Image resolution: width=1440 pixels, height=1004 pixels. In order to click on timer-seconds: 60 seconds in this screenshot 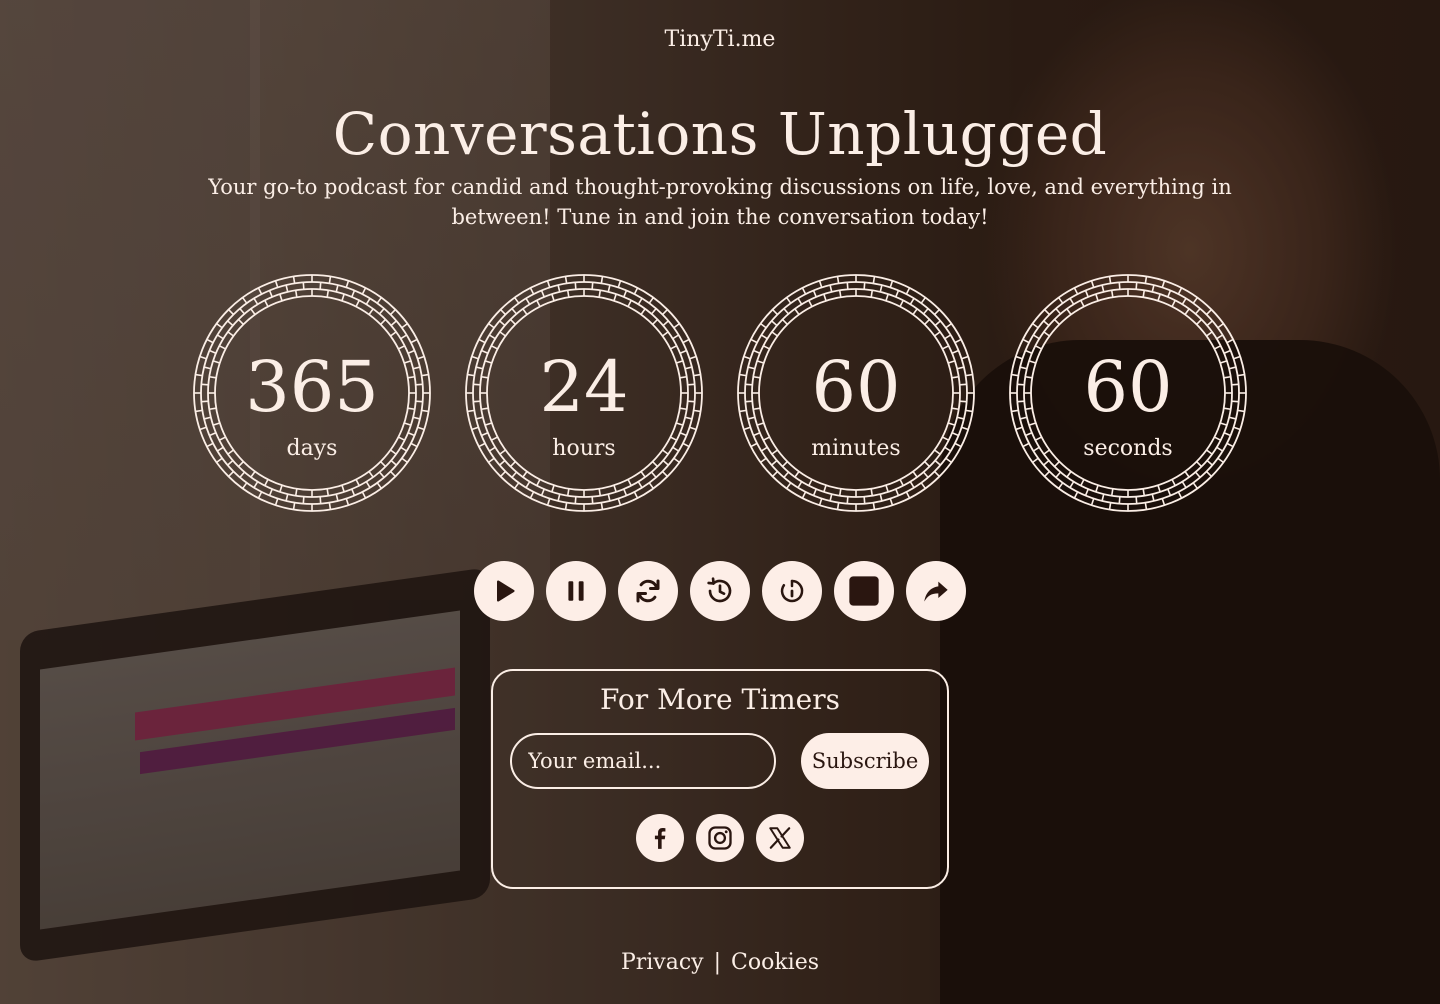, I will do `click(1128, 393)`.